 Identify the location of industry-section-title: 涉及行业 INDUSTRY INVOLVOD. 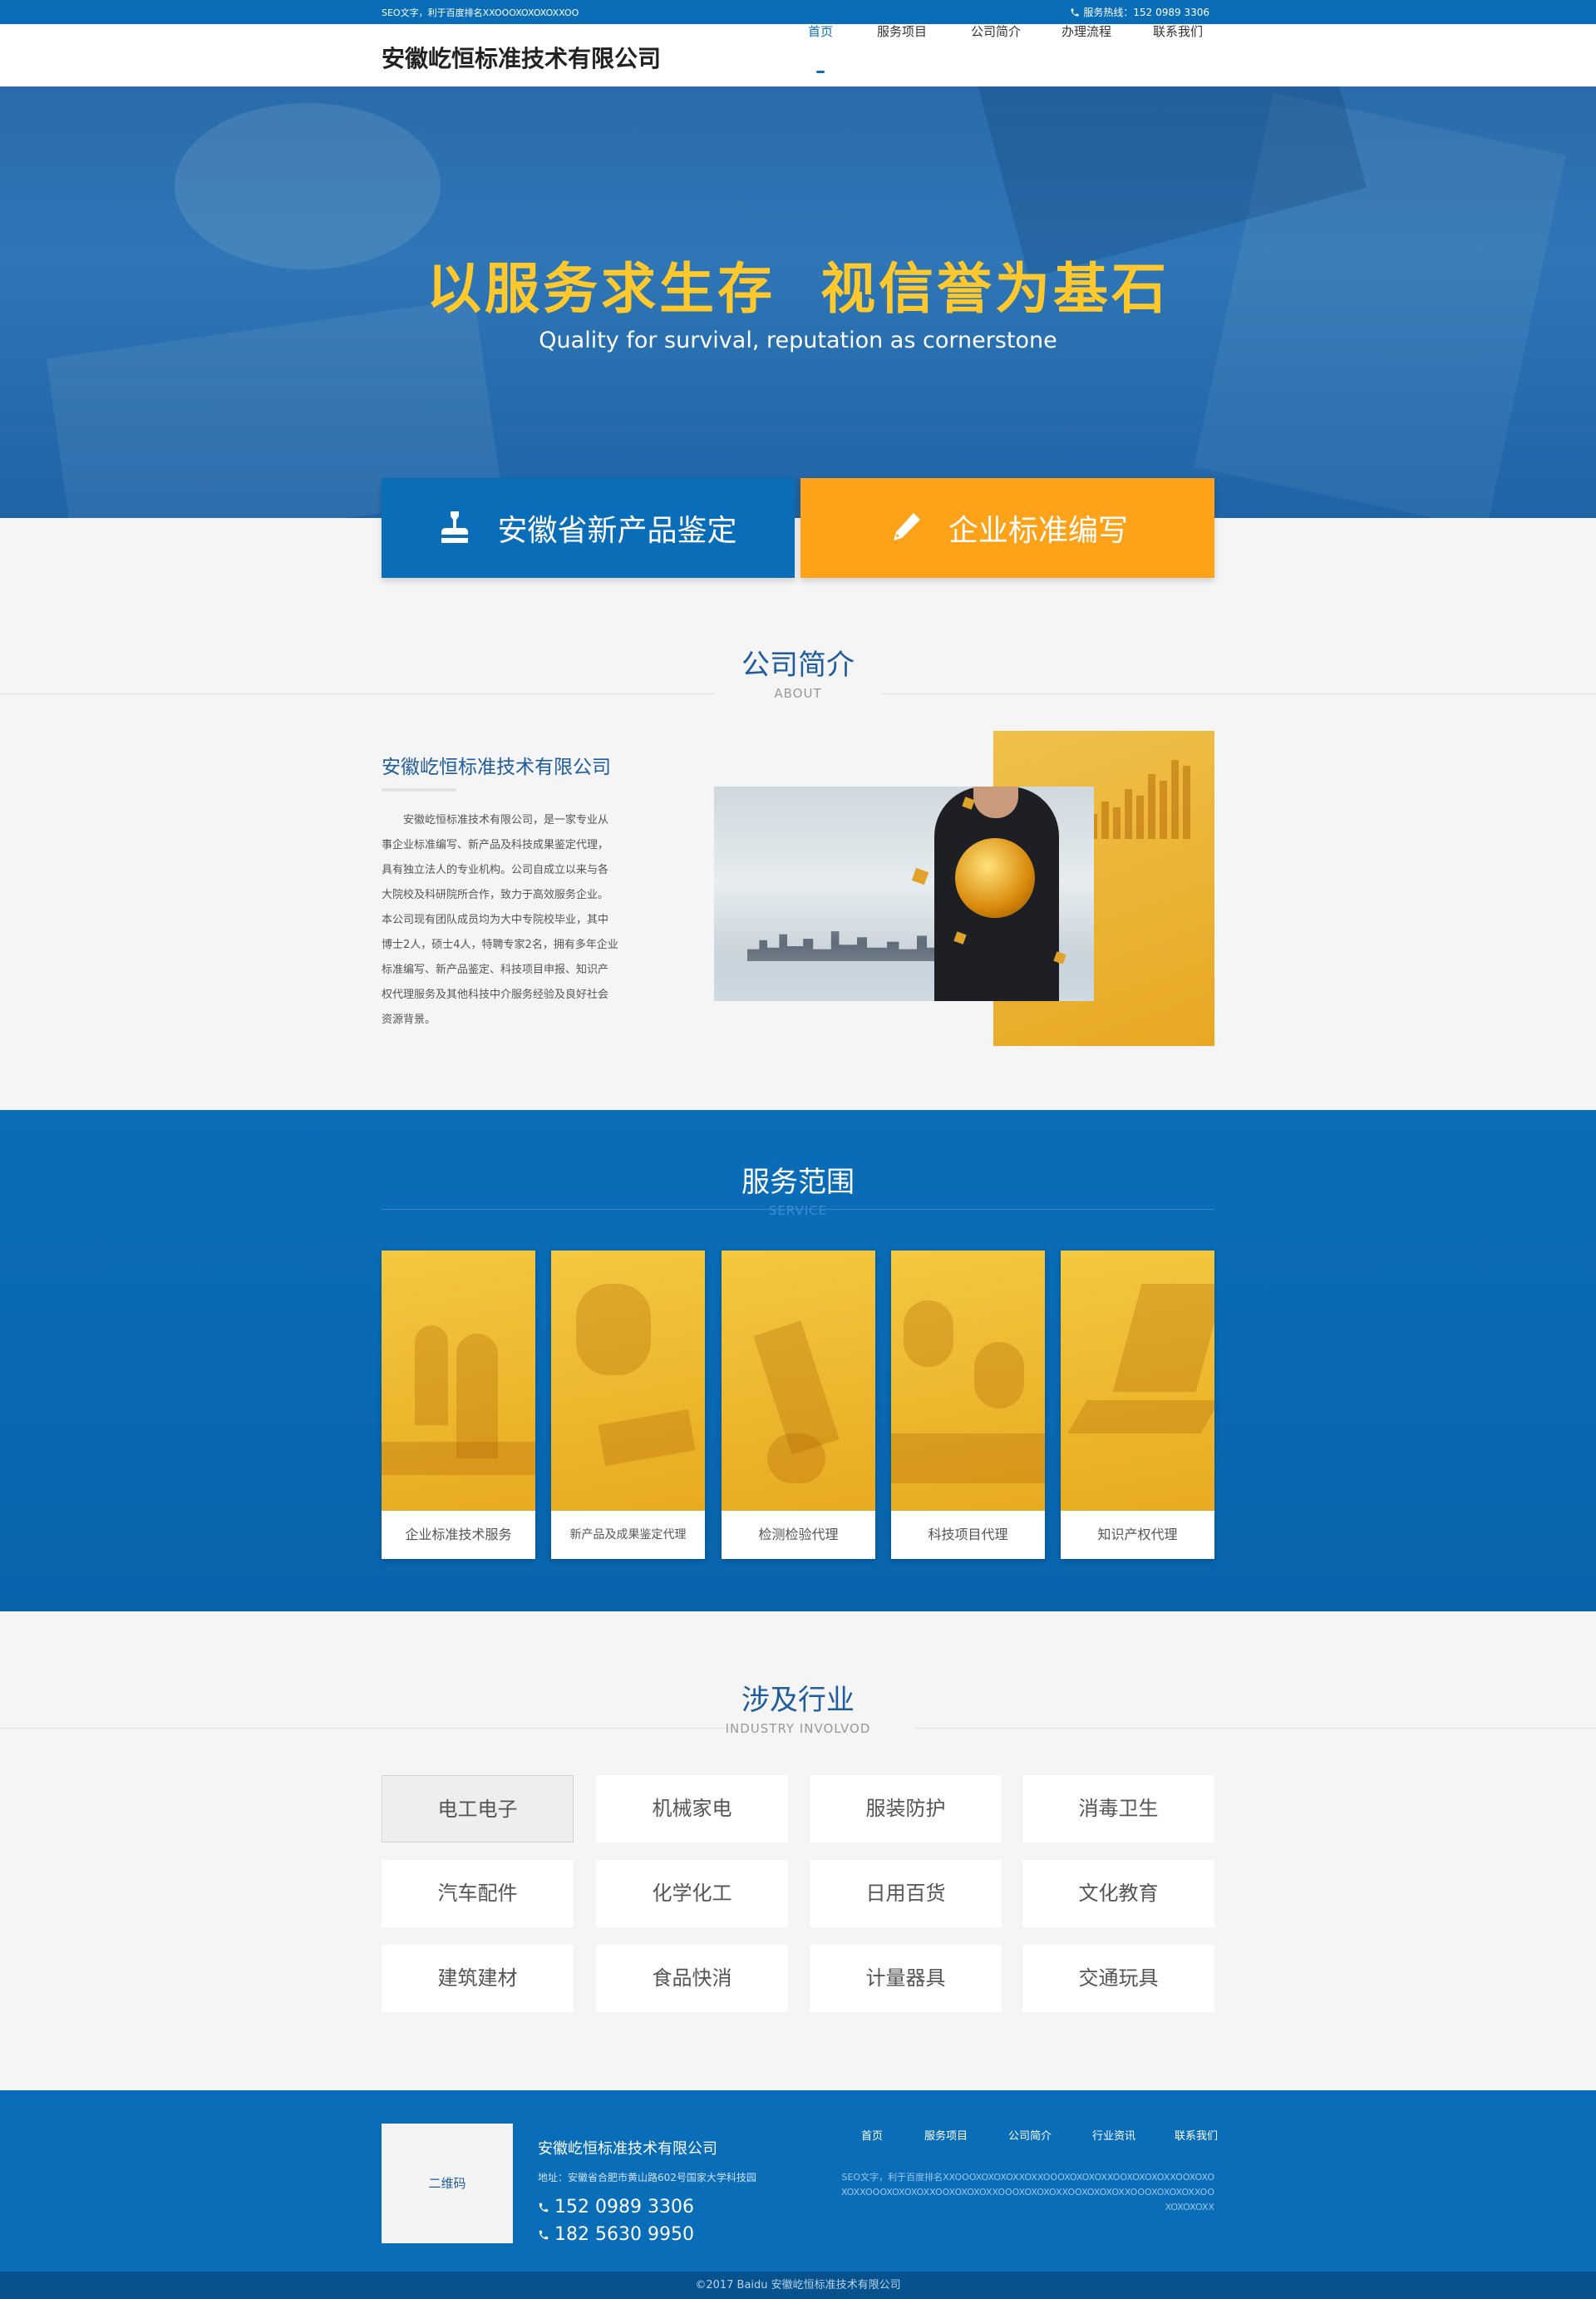
(798, 1707).